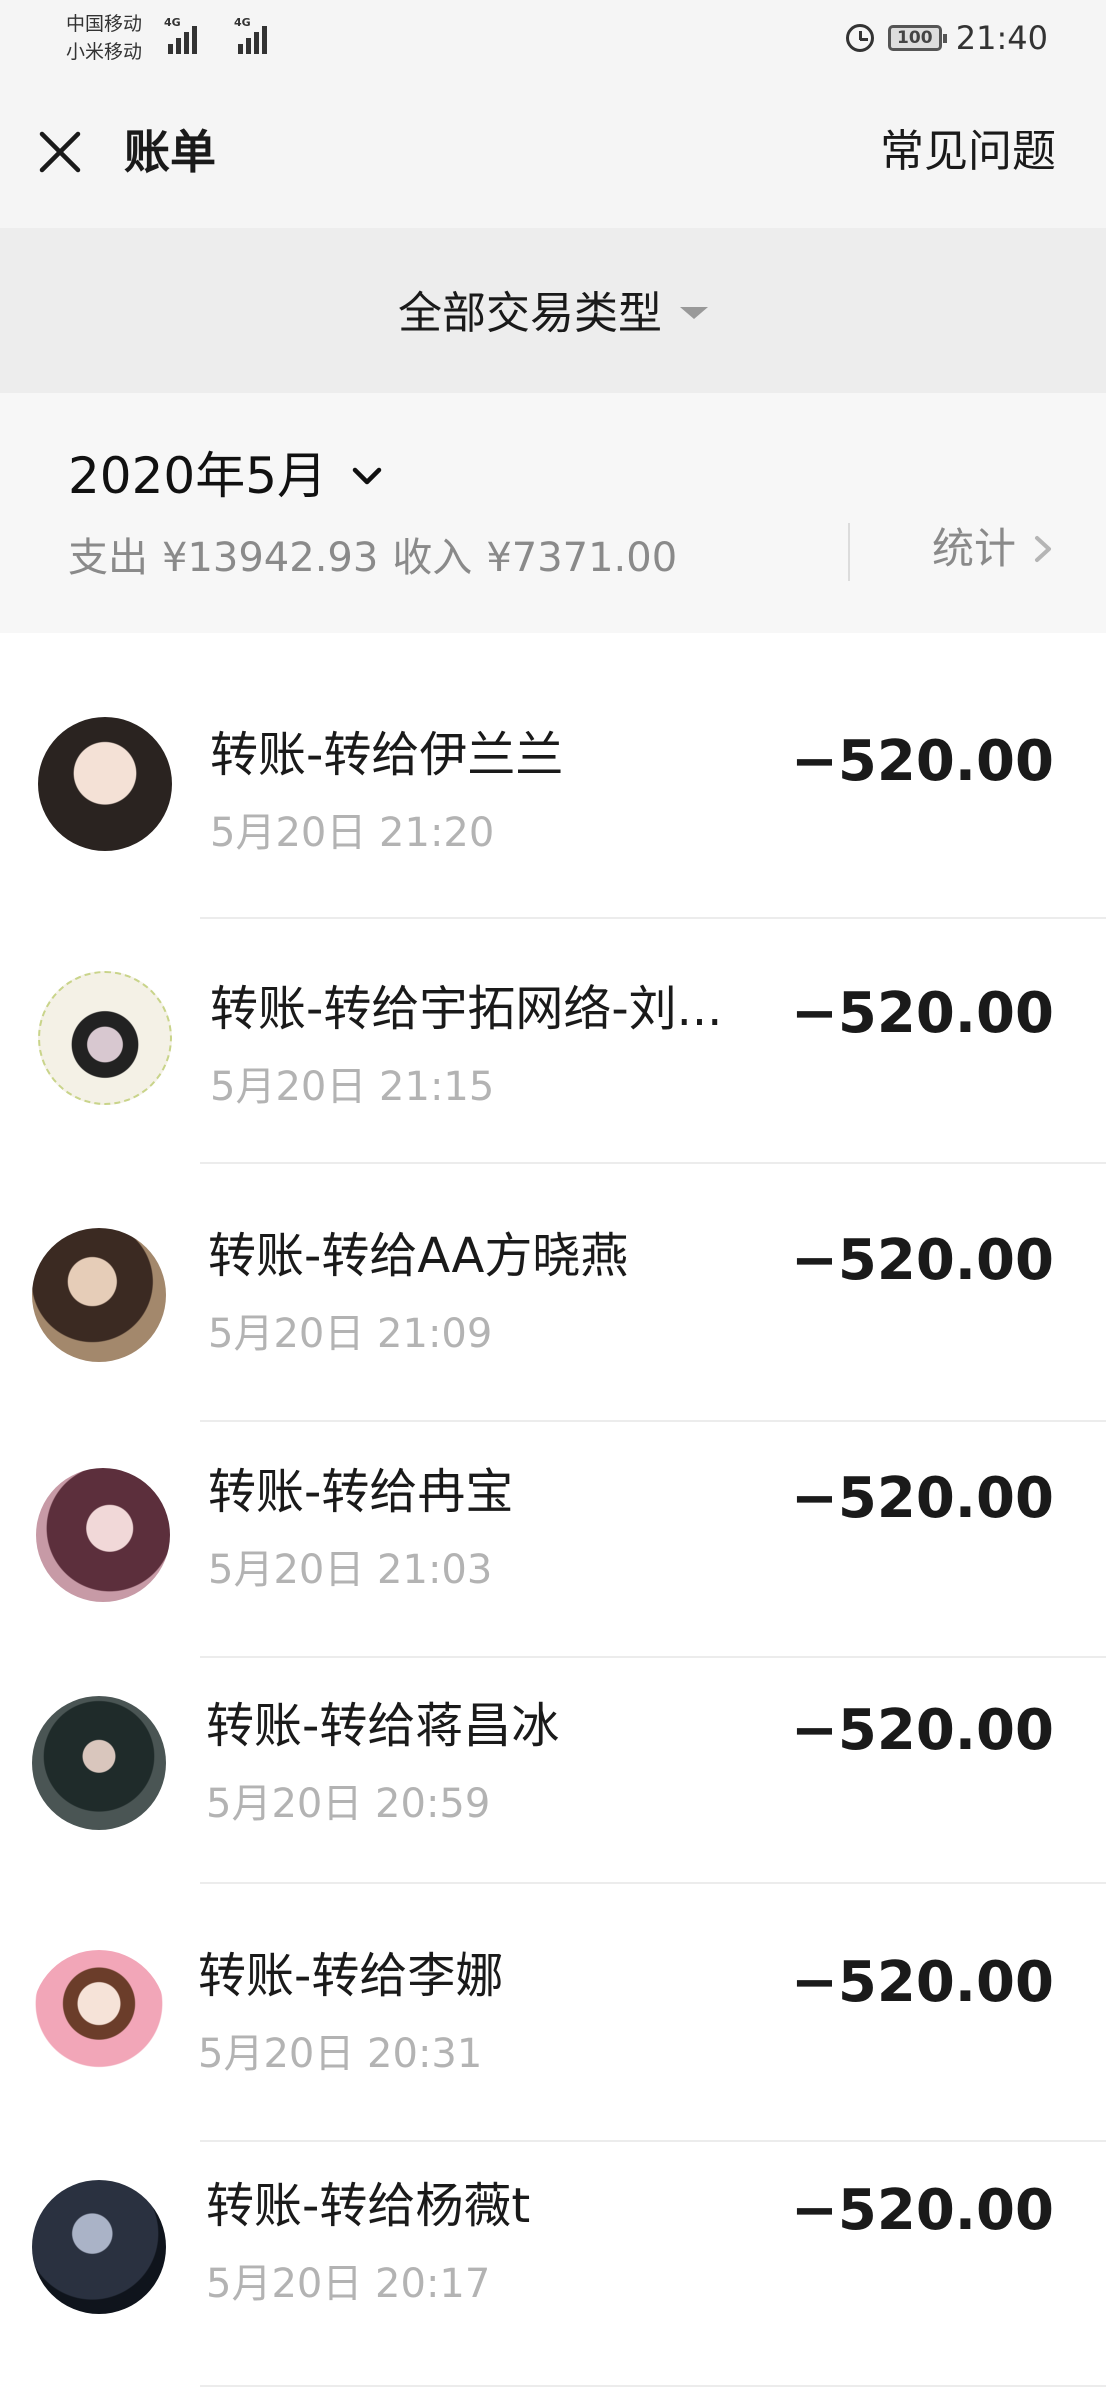 The width and height of the screenshot is (1106, 2399). I want to click on network-type-2: 4G, so click(242, 22).